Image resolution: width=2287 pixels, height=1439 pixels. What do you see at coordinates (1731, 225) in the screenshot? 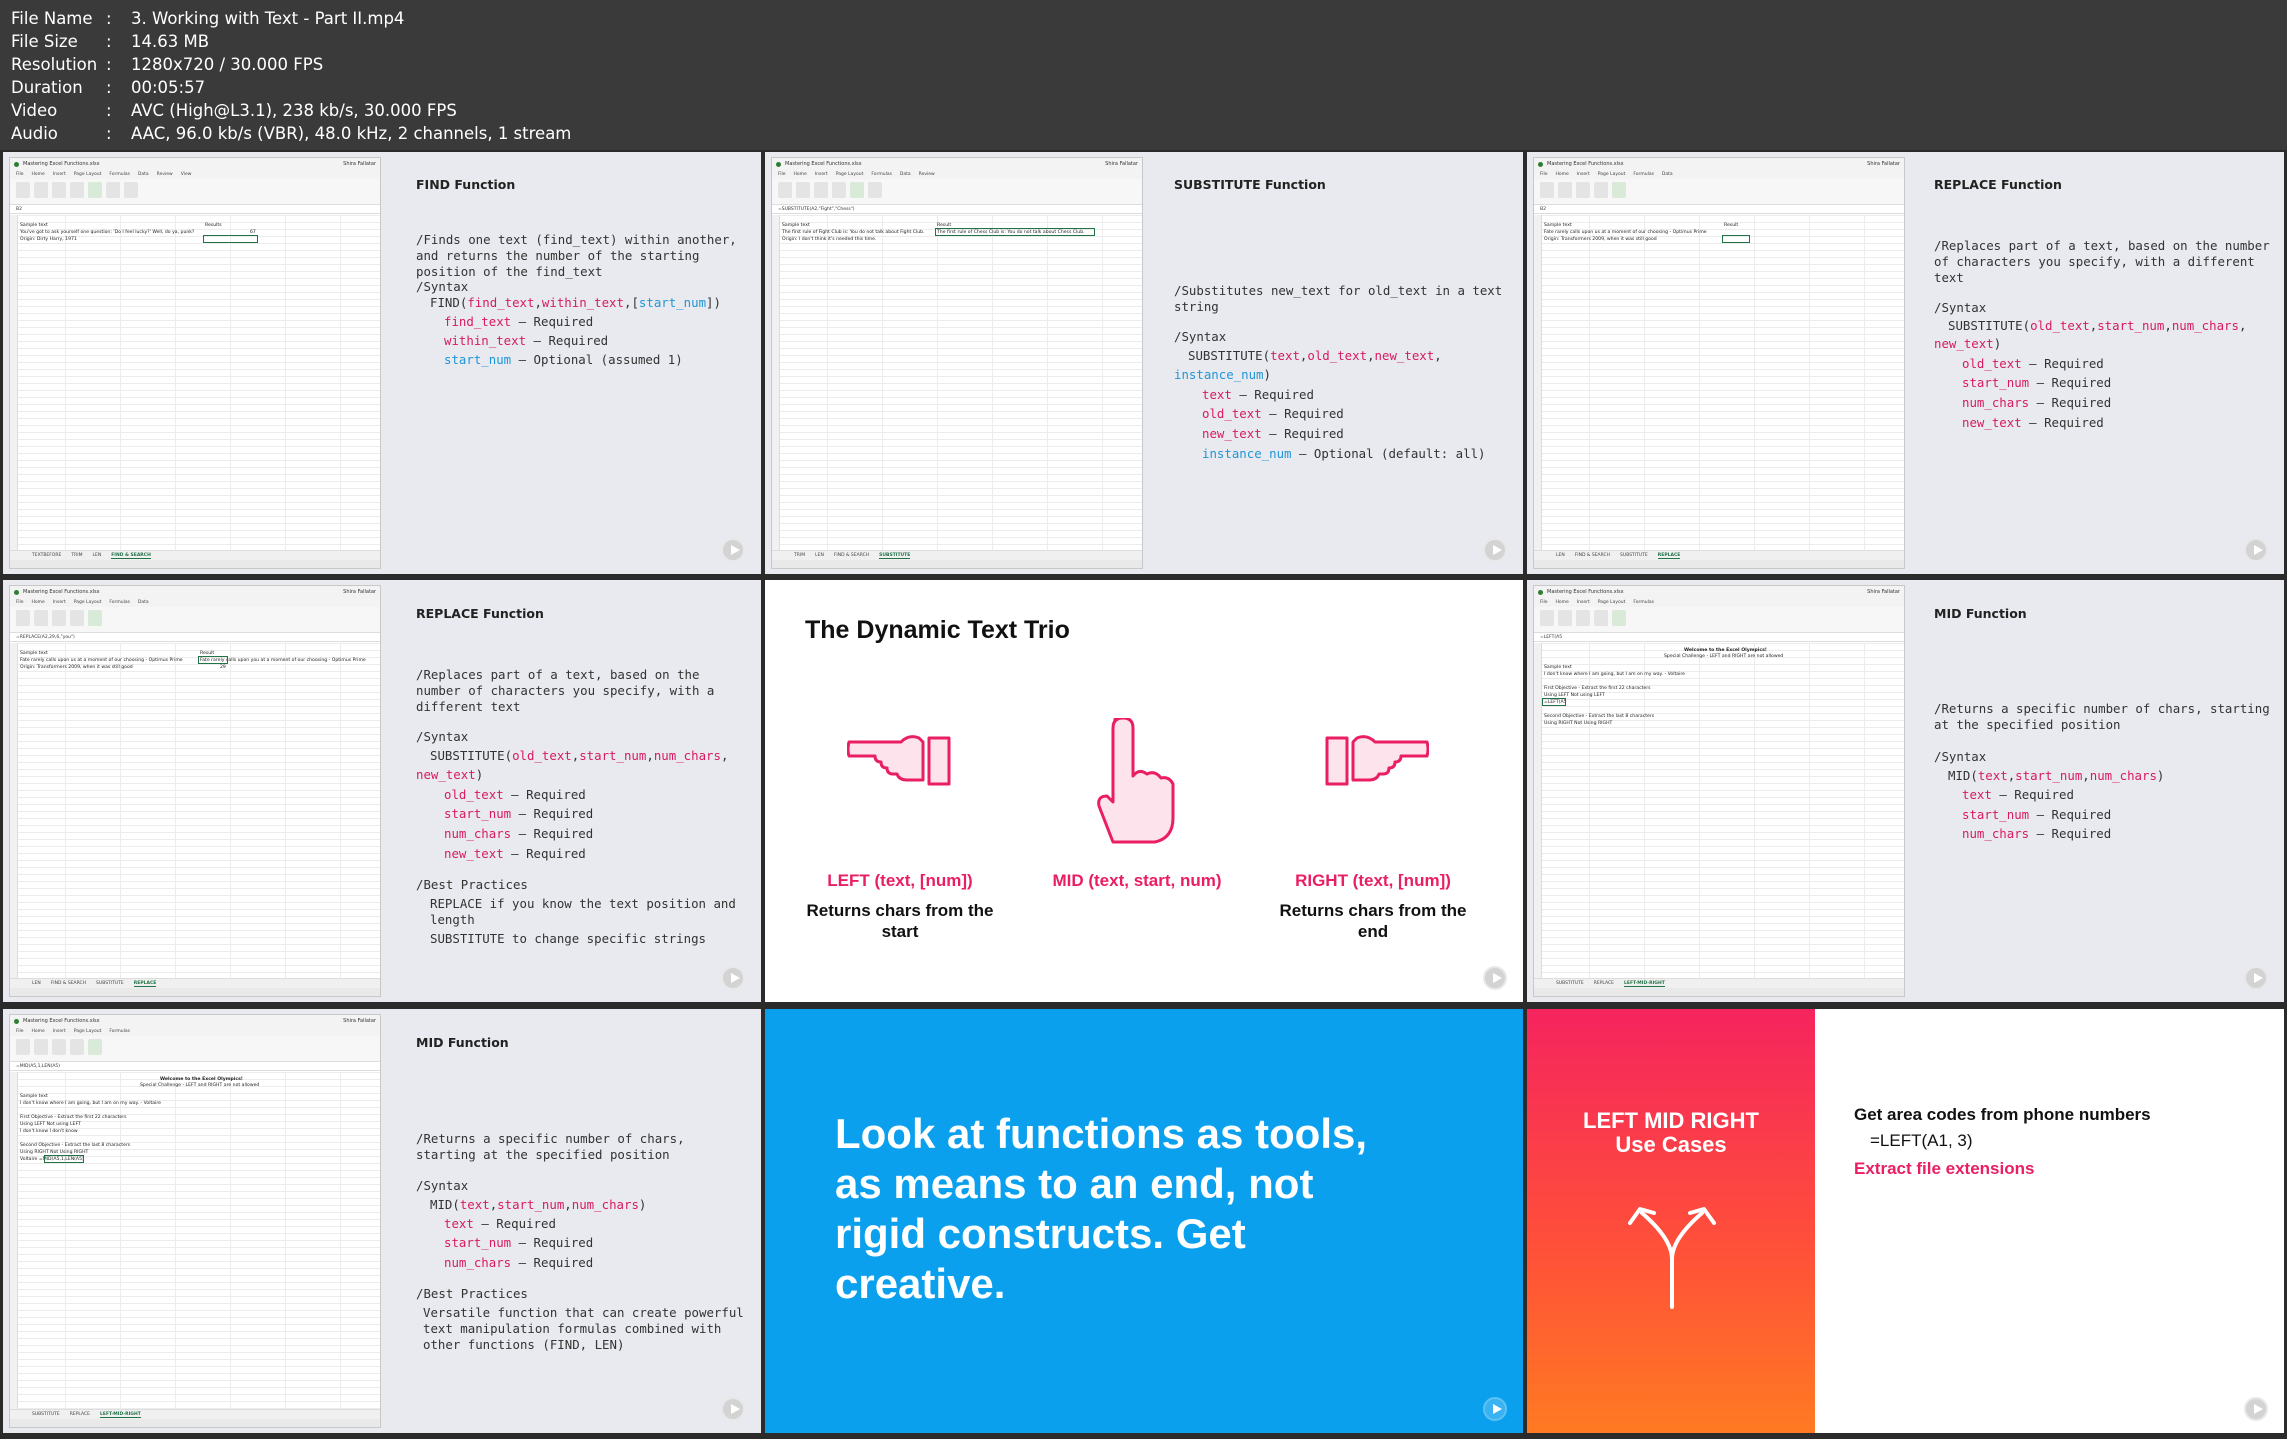
I see `cell-b1: Result` at bounding box center [1731, 225].